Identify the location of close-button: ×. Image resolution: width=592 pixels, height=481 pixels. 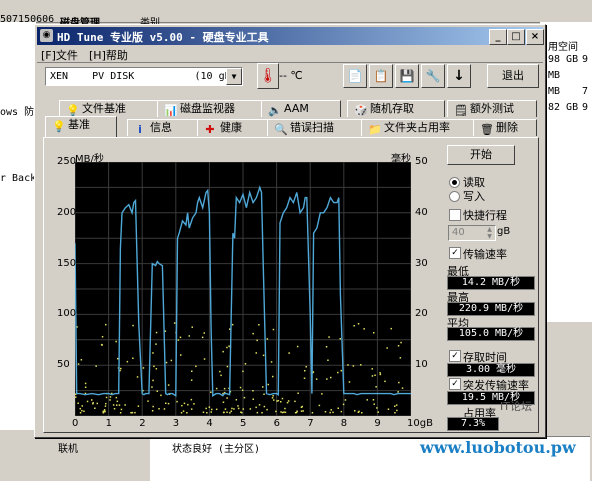
(535, 37).